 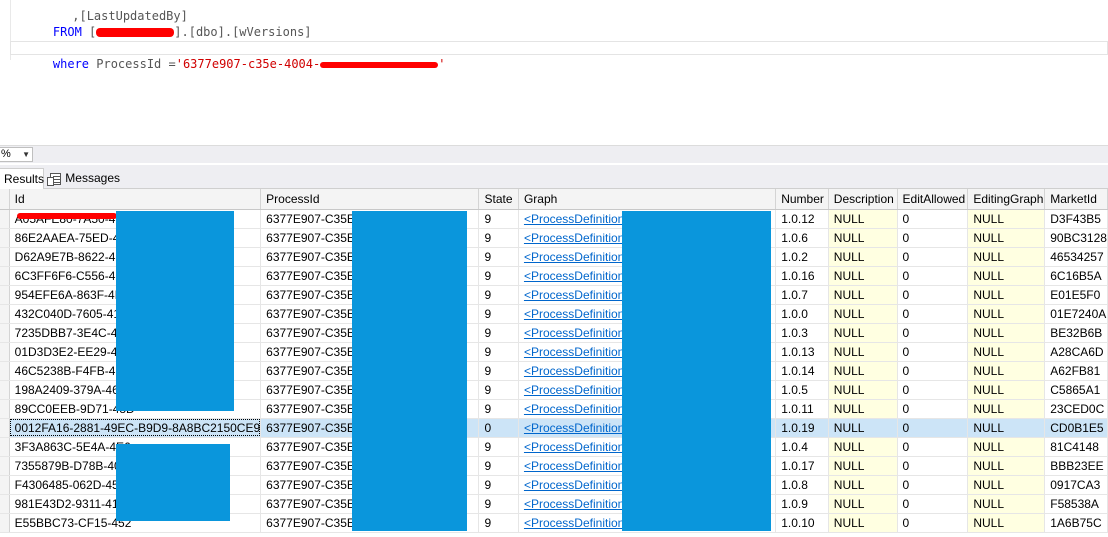 I want to click on cell-number: 1.0.4, so click(x=802, y=447).